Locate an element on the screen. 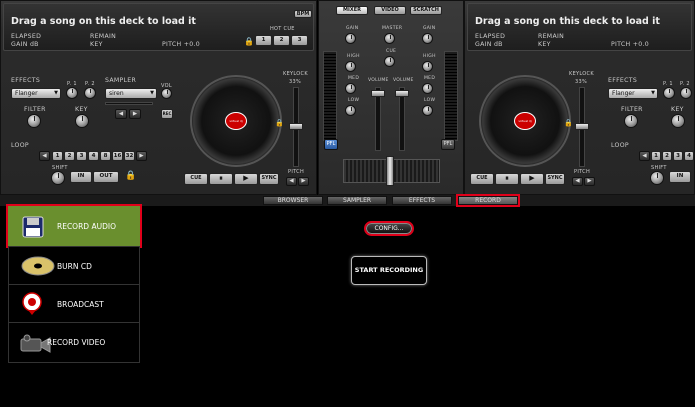 The width and height of the screenshot is (695, 407). left-med-knob is located at coordinates (350, 88).